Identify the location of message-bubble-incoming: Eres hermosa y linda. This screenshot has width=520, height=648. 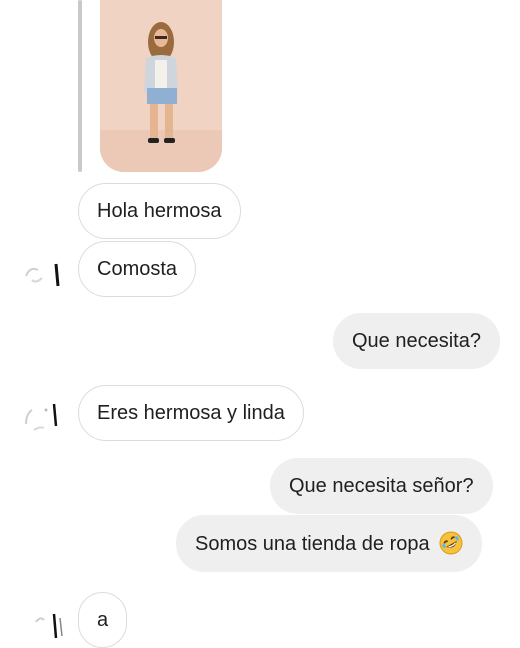
(191, 413).